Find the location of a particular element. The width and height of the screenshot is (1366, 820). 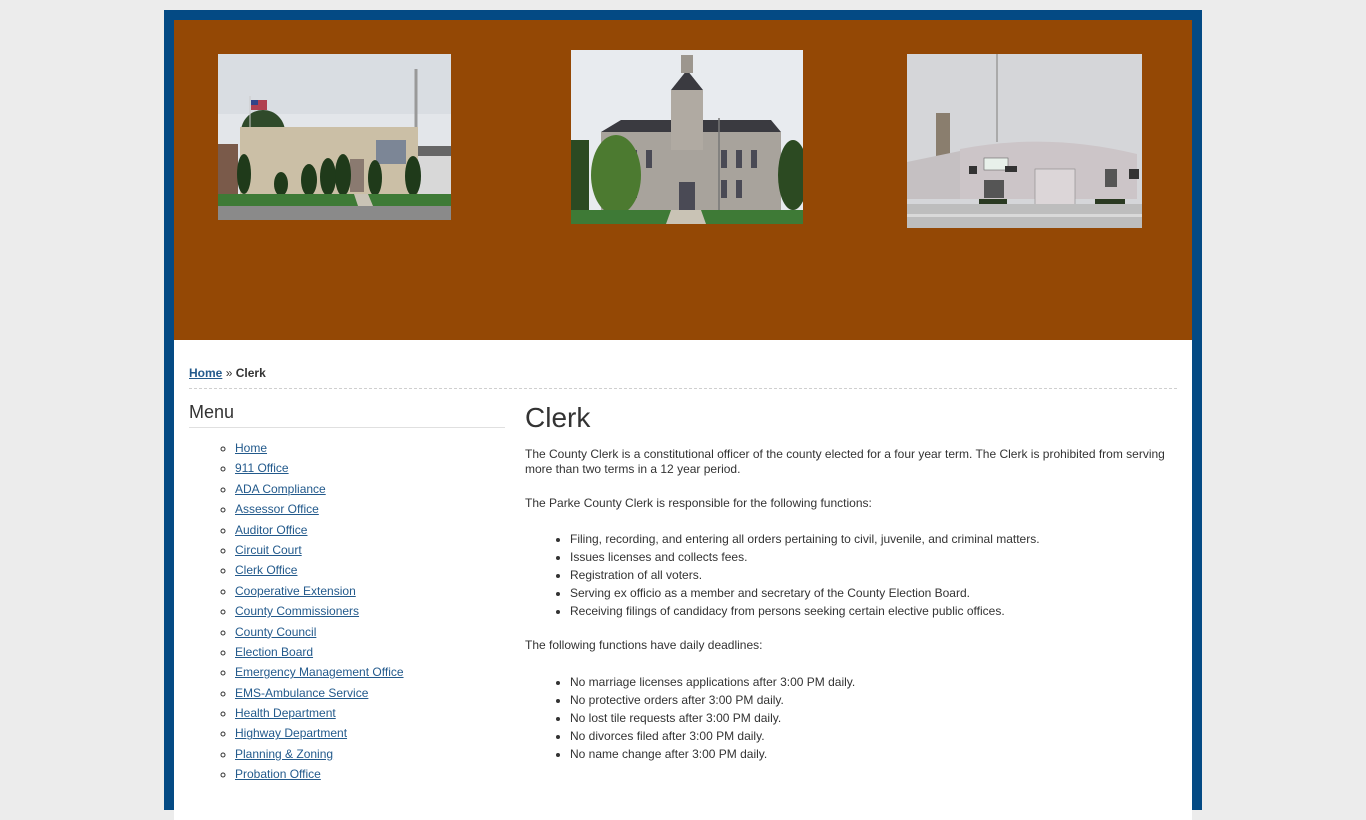

list-item: Registration of all voters. is located at coordinates (872, 575).